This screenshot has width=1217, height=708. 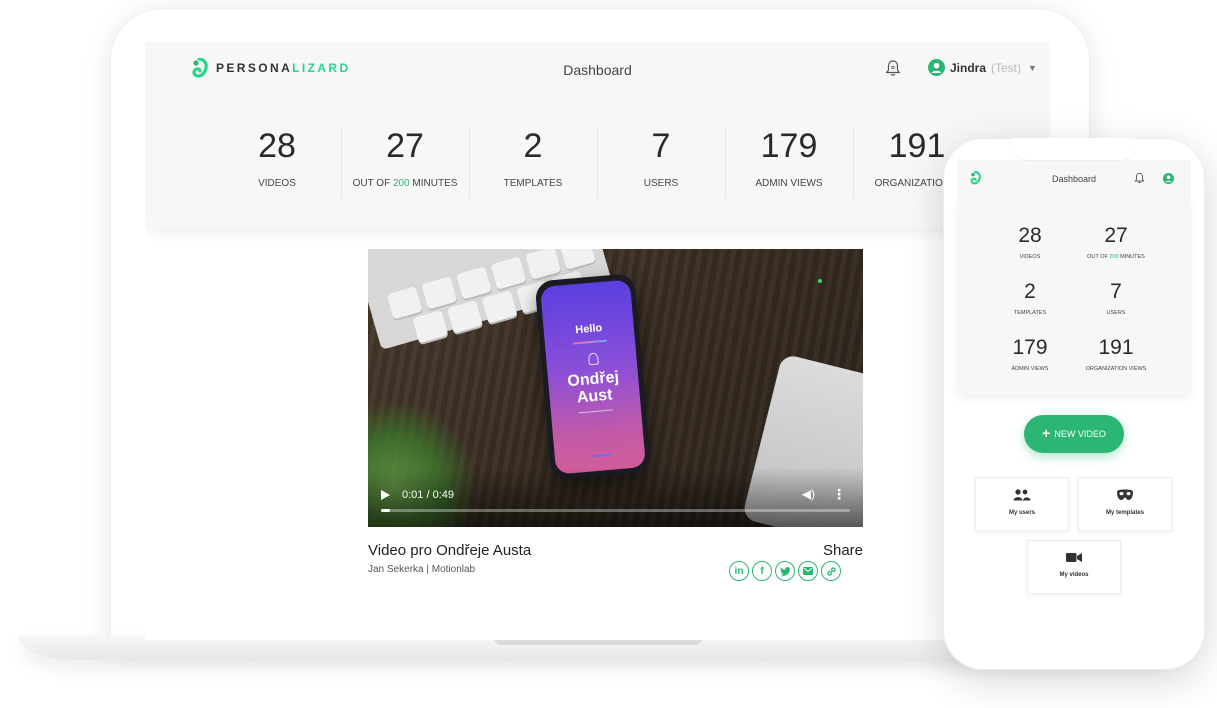 What do you see at coordinates (593, 359) in the screenshot?
I see `person-icon` at bounding box center [593, 359].